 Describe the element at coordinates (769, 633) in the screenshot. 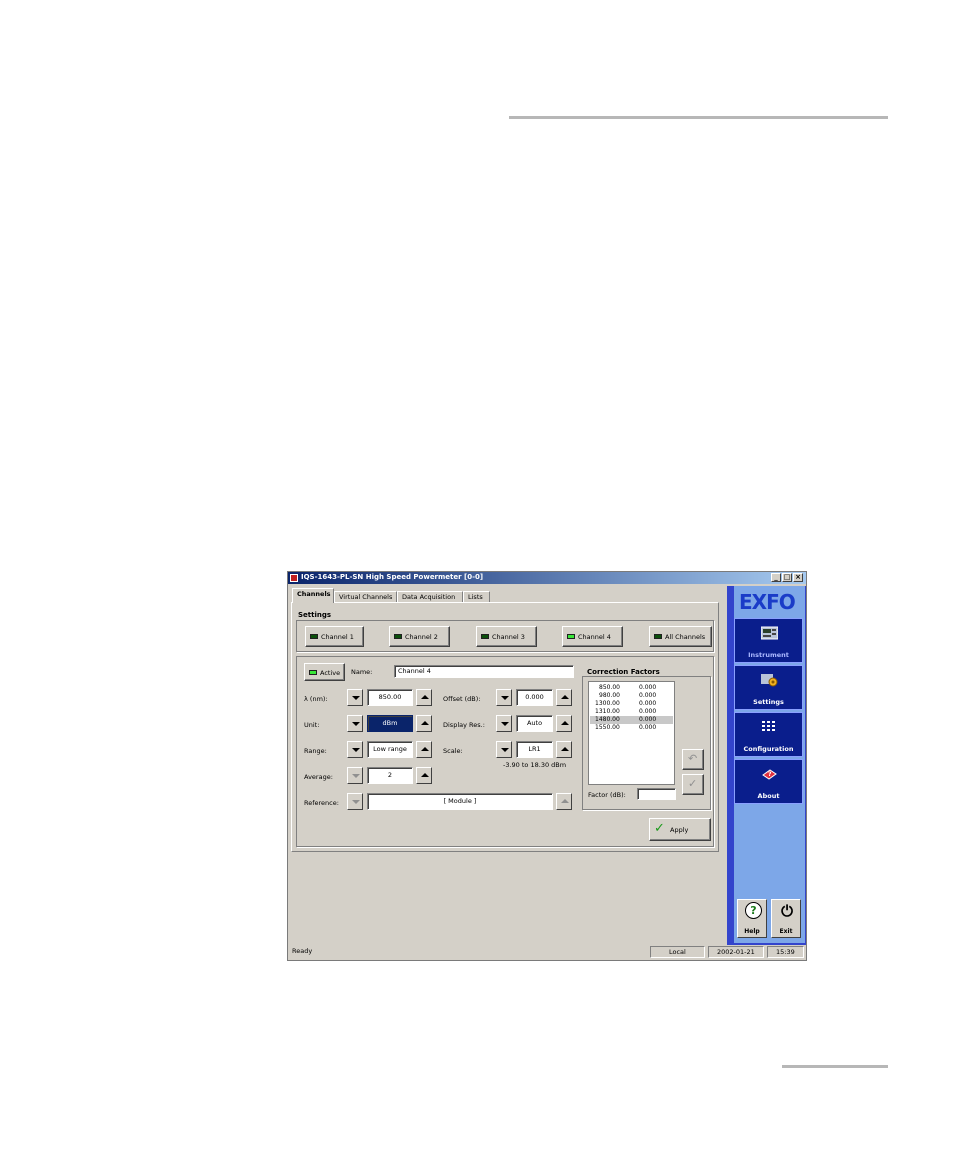

I see `instrument-icon` at that location.